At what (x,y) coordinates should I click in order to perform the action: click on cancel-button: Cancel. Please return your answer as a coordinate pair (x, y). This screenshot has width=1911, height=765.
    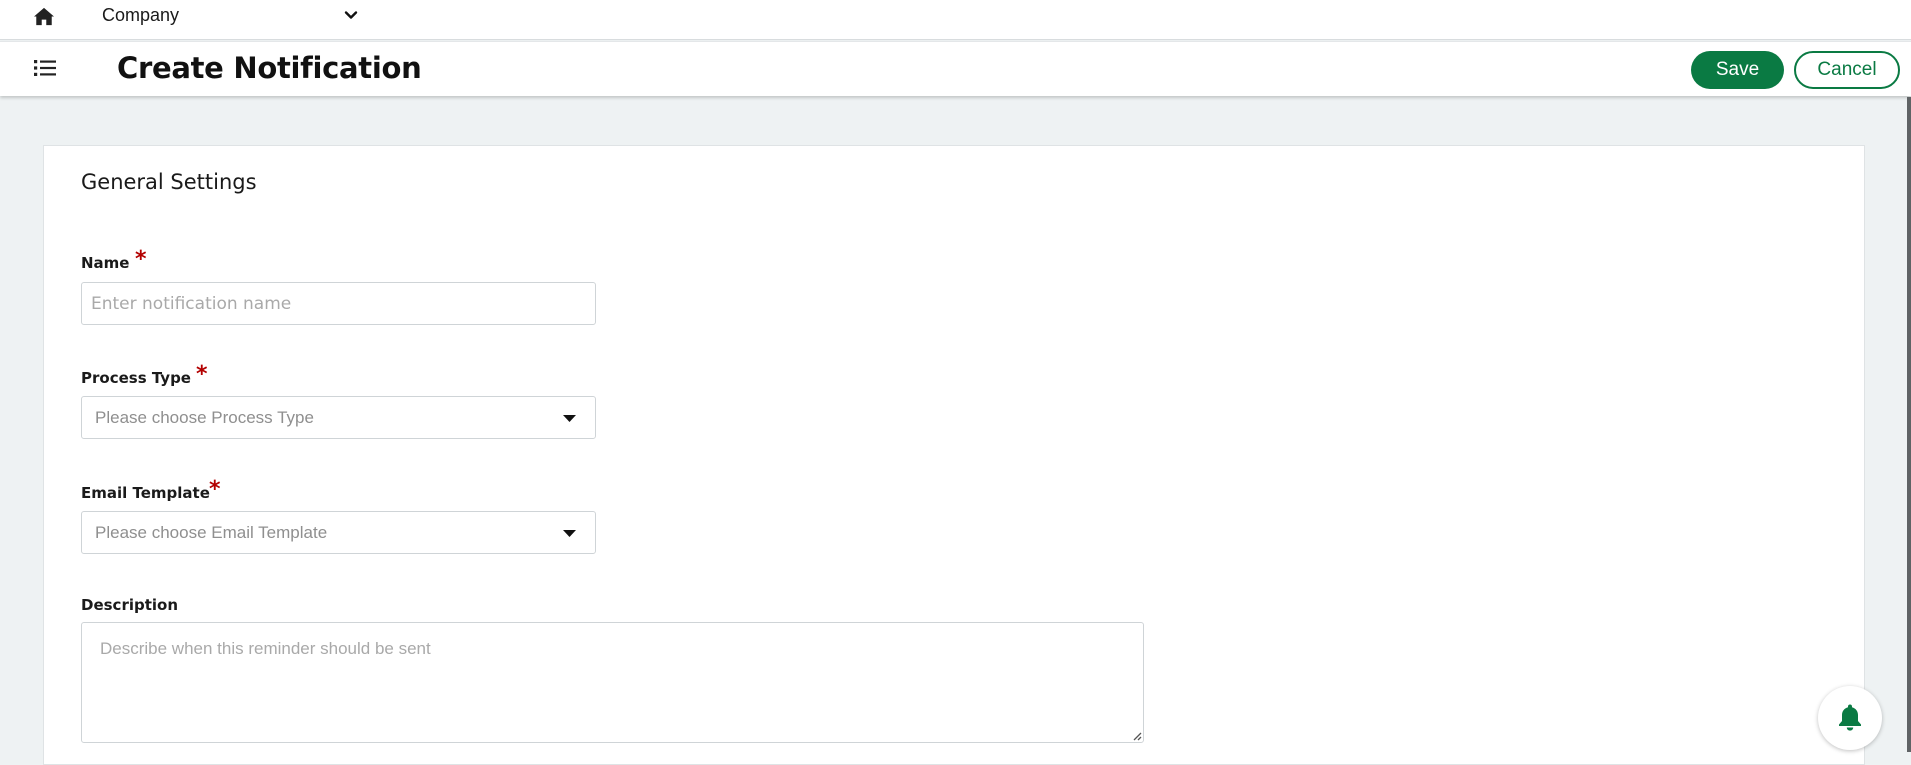
    Looking at the image, I should click on (1847, 70).